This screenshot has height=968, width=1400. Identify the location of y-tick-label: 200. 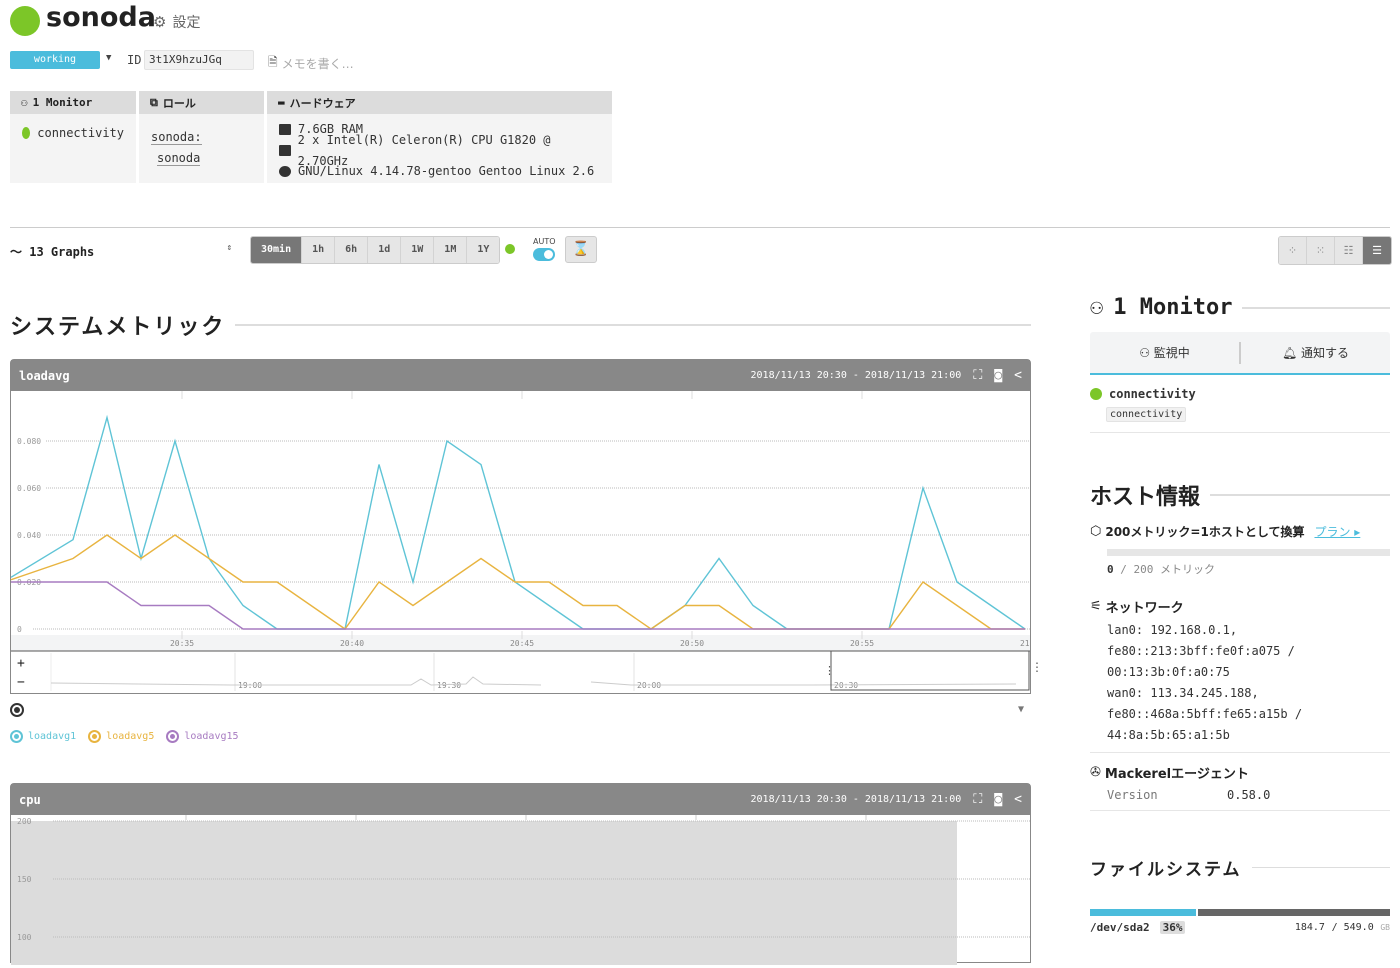
(24, 821).